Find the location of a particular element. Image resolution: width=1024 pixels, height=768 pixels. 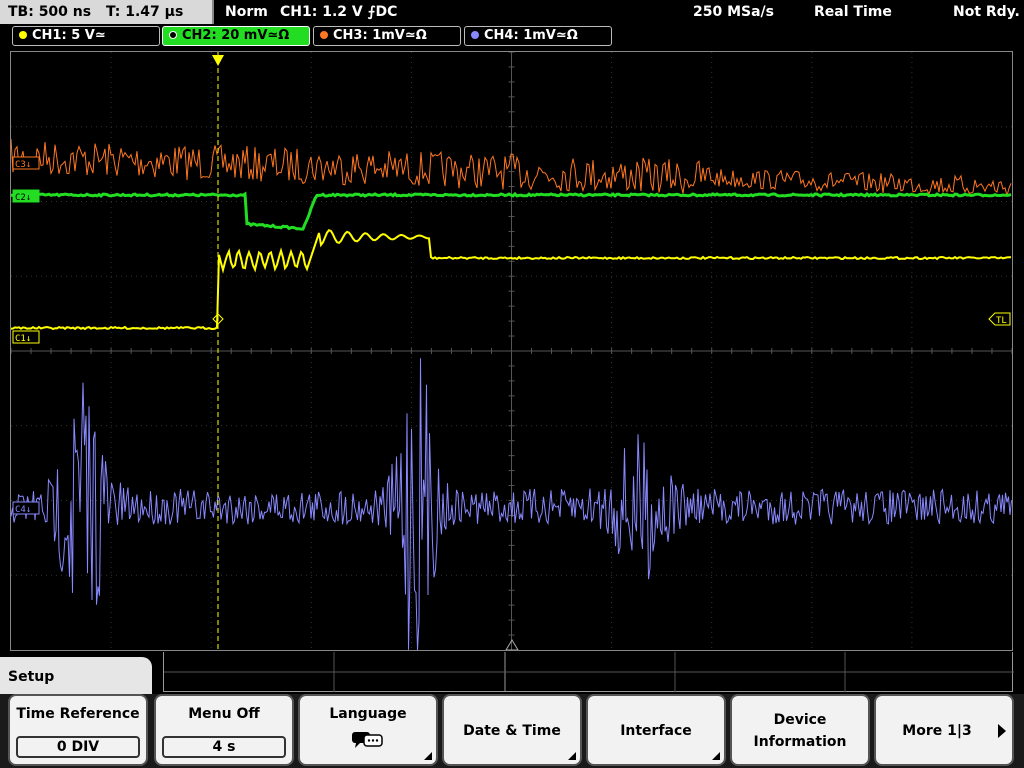

trigger-level-label: TL is located at coordinates (1001, 321).